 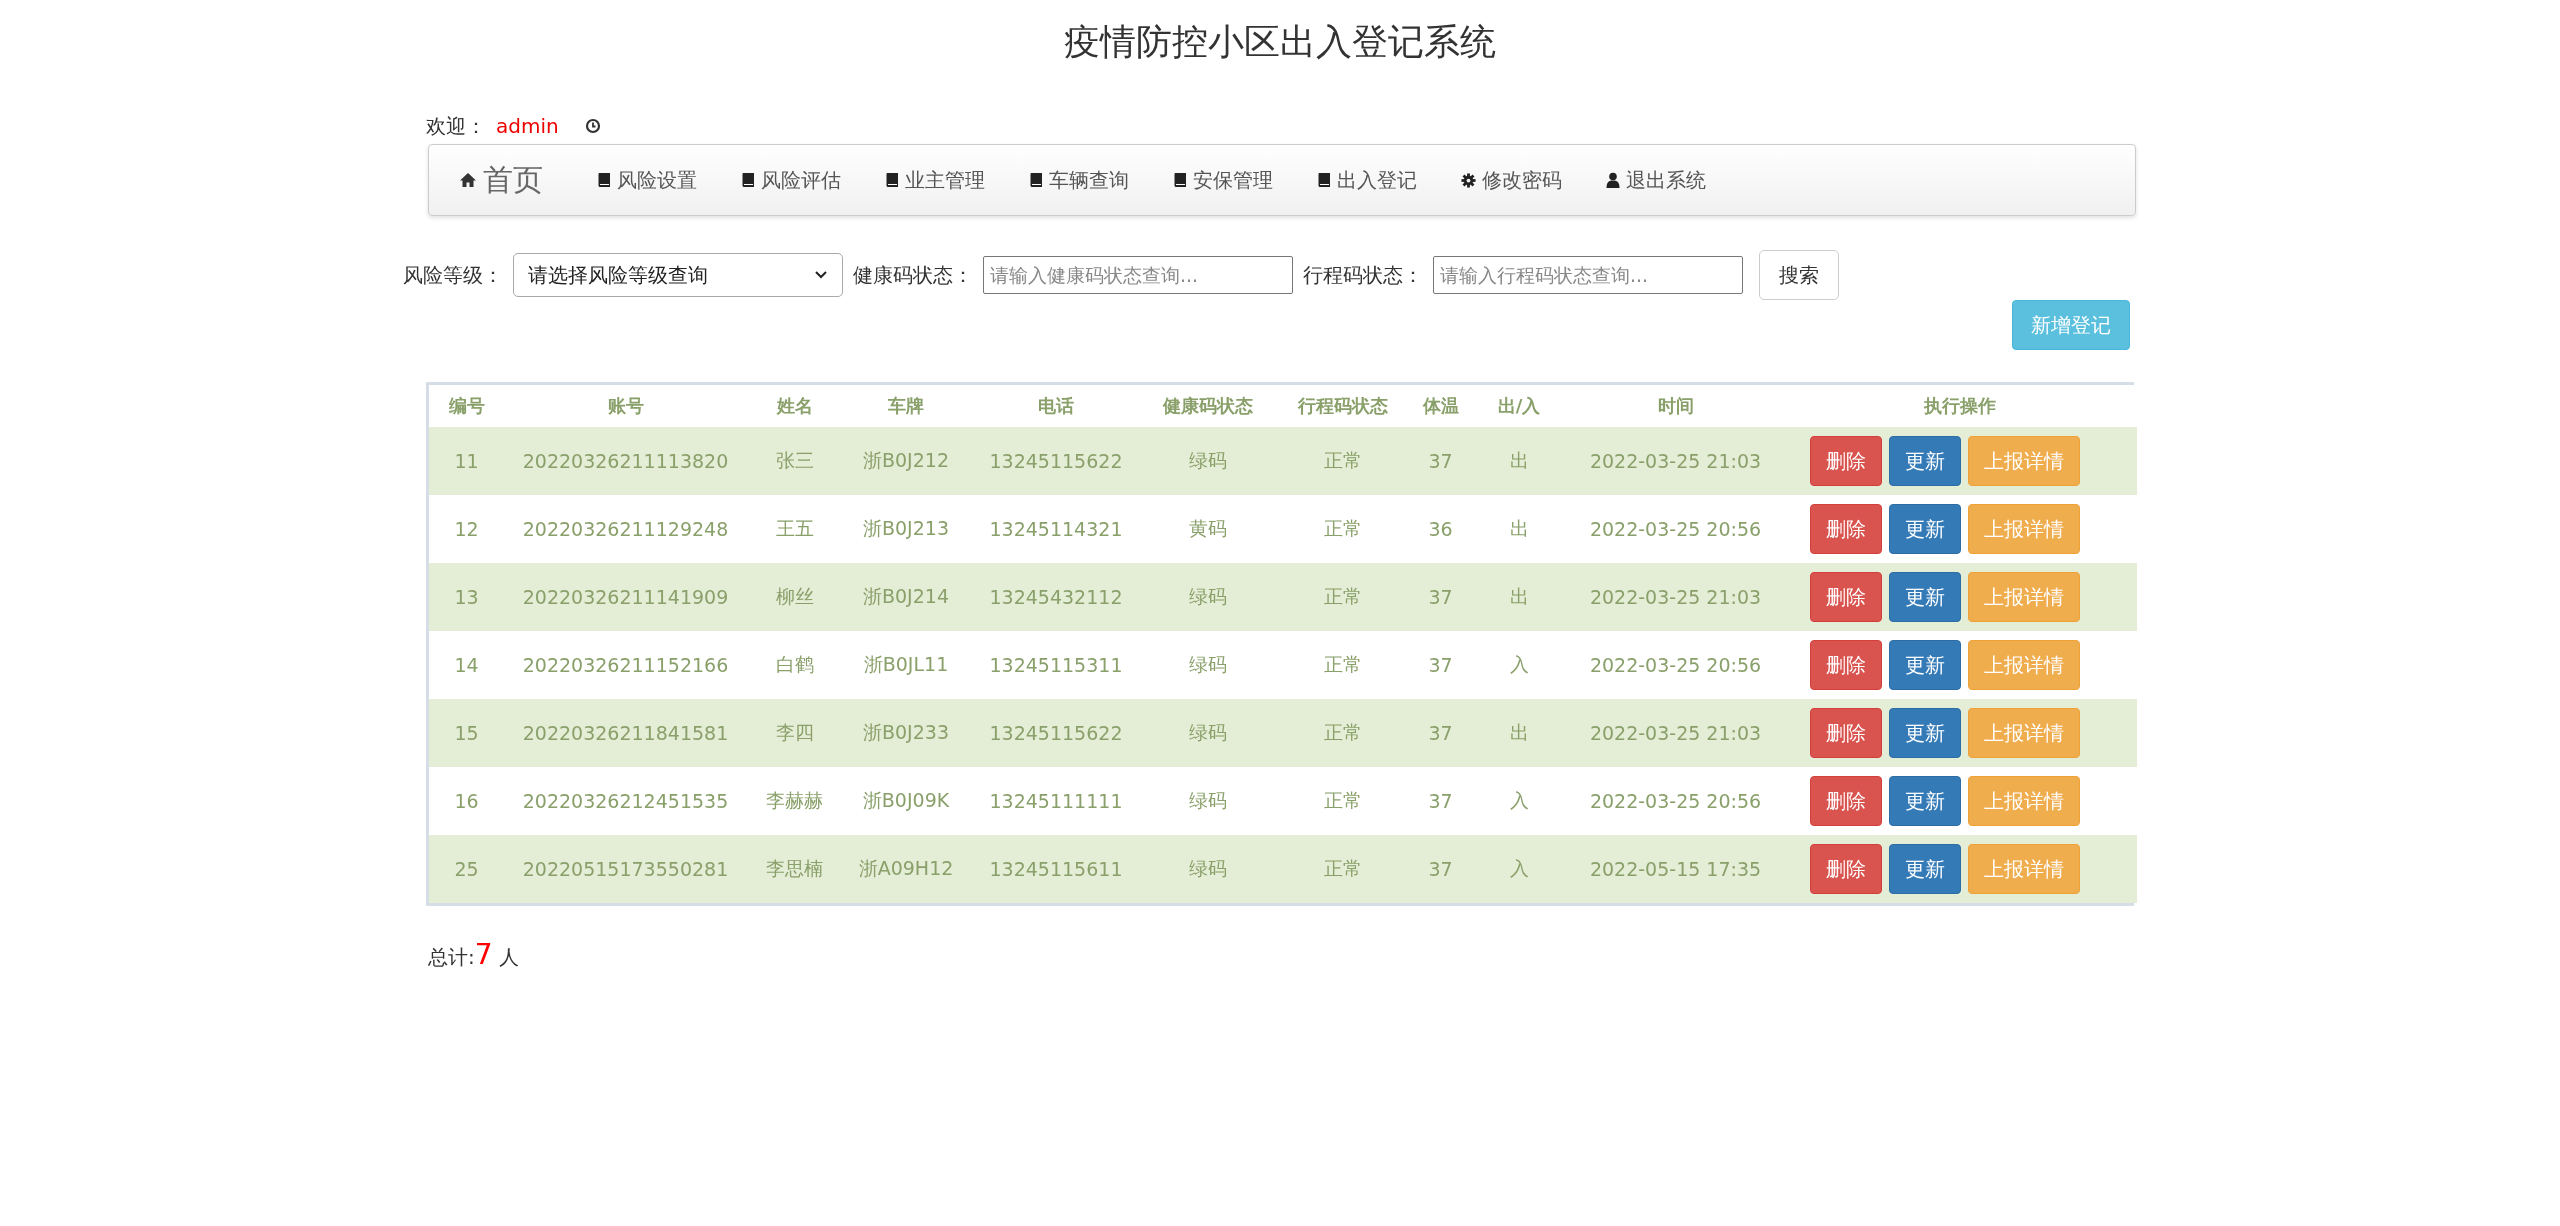 I want to click on table-cell: 13245111111, so click(x=1056, y=801).